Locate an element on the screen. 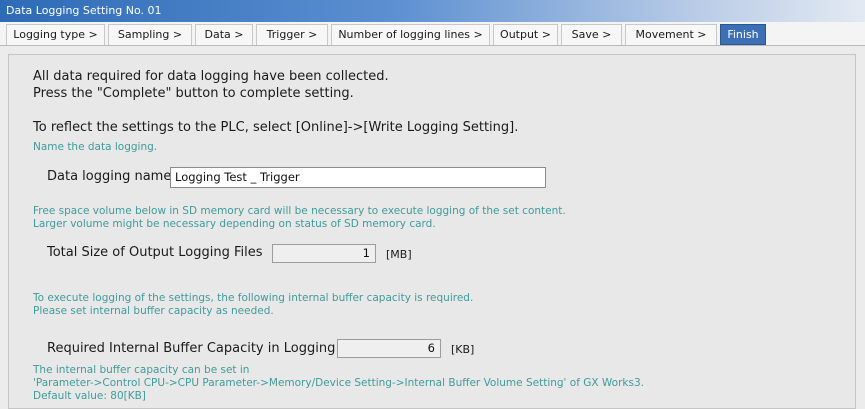 The image size is (865, 409). window-title: Data Logging Setting No. 01 is located at coordinates (84, 10).